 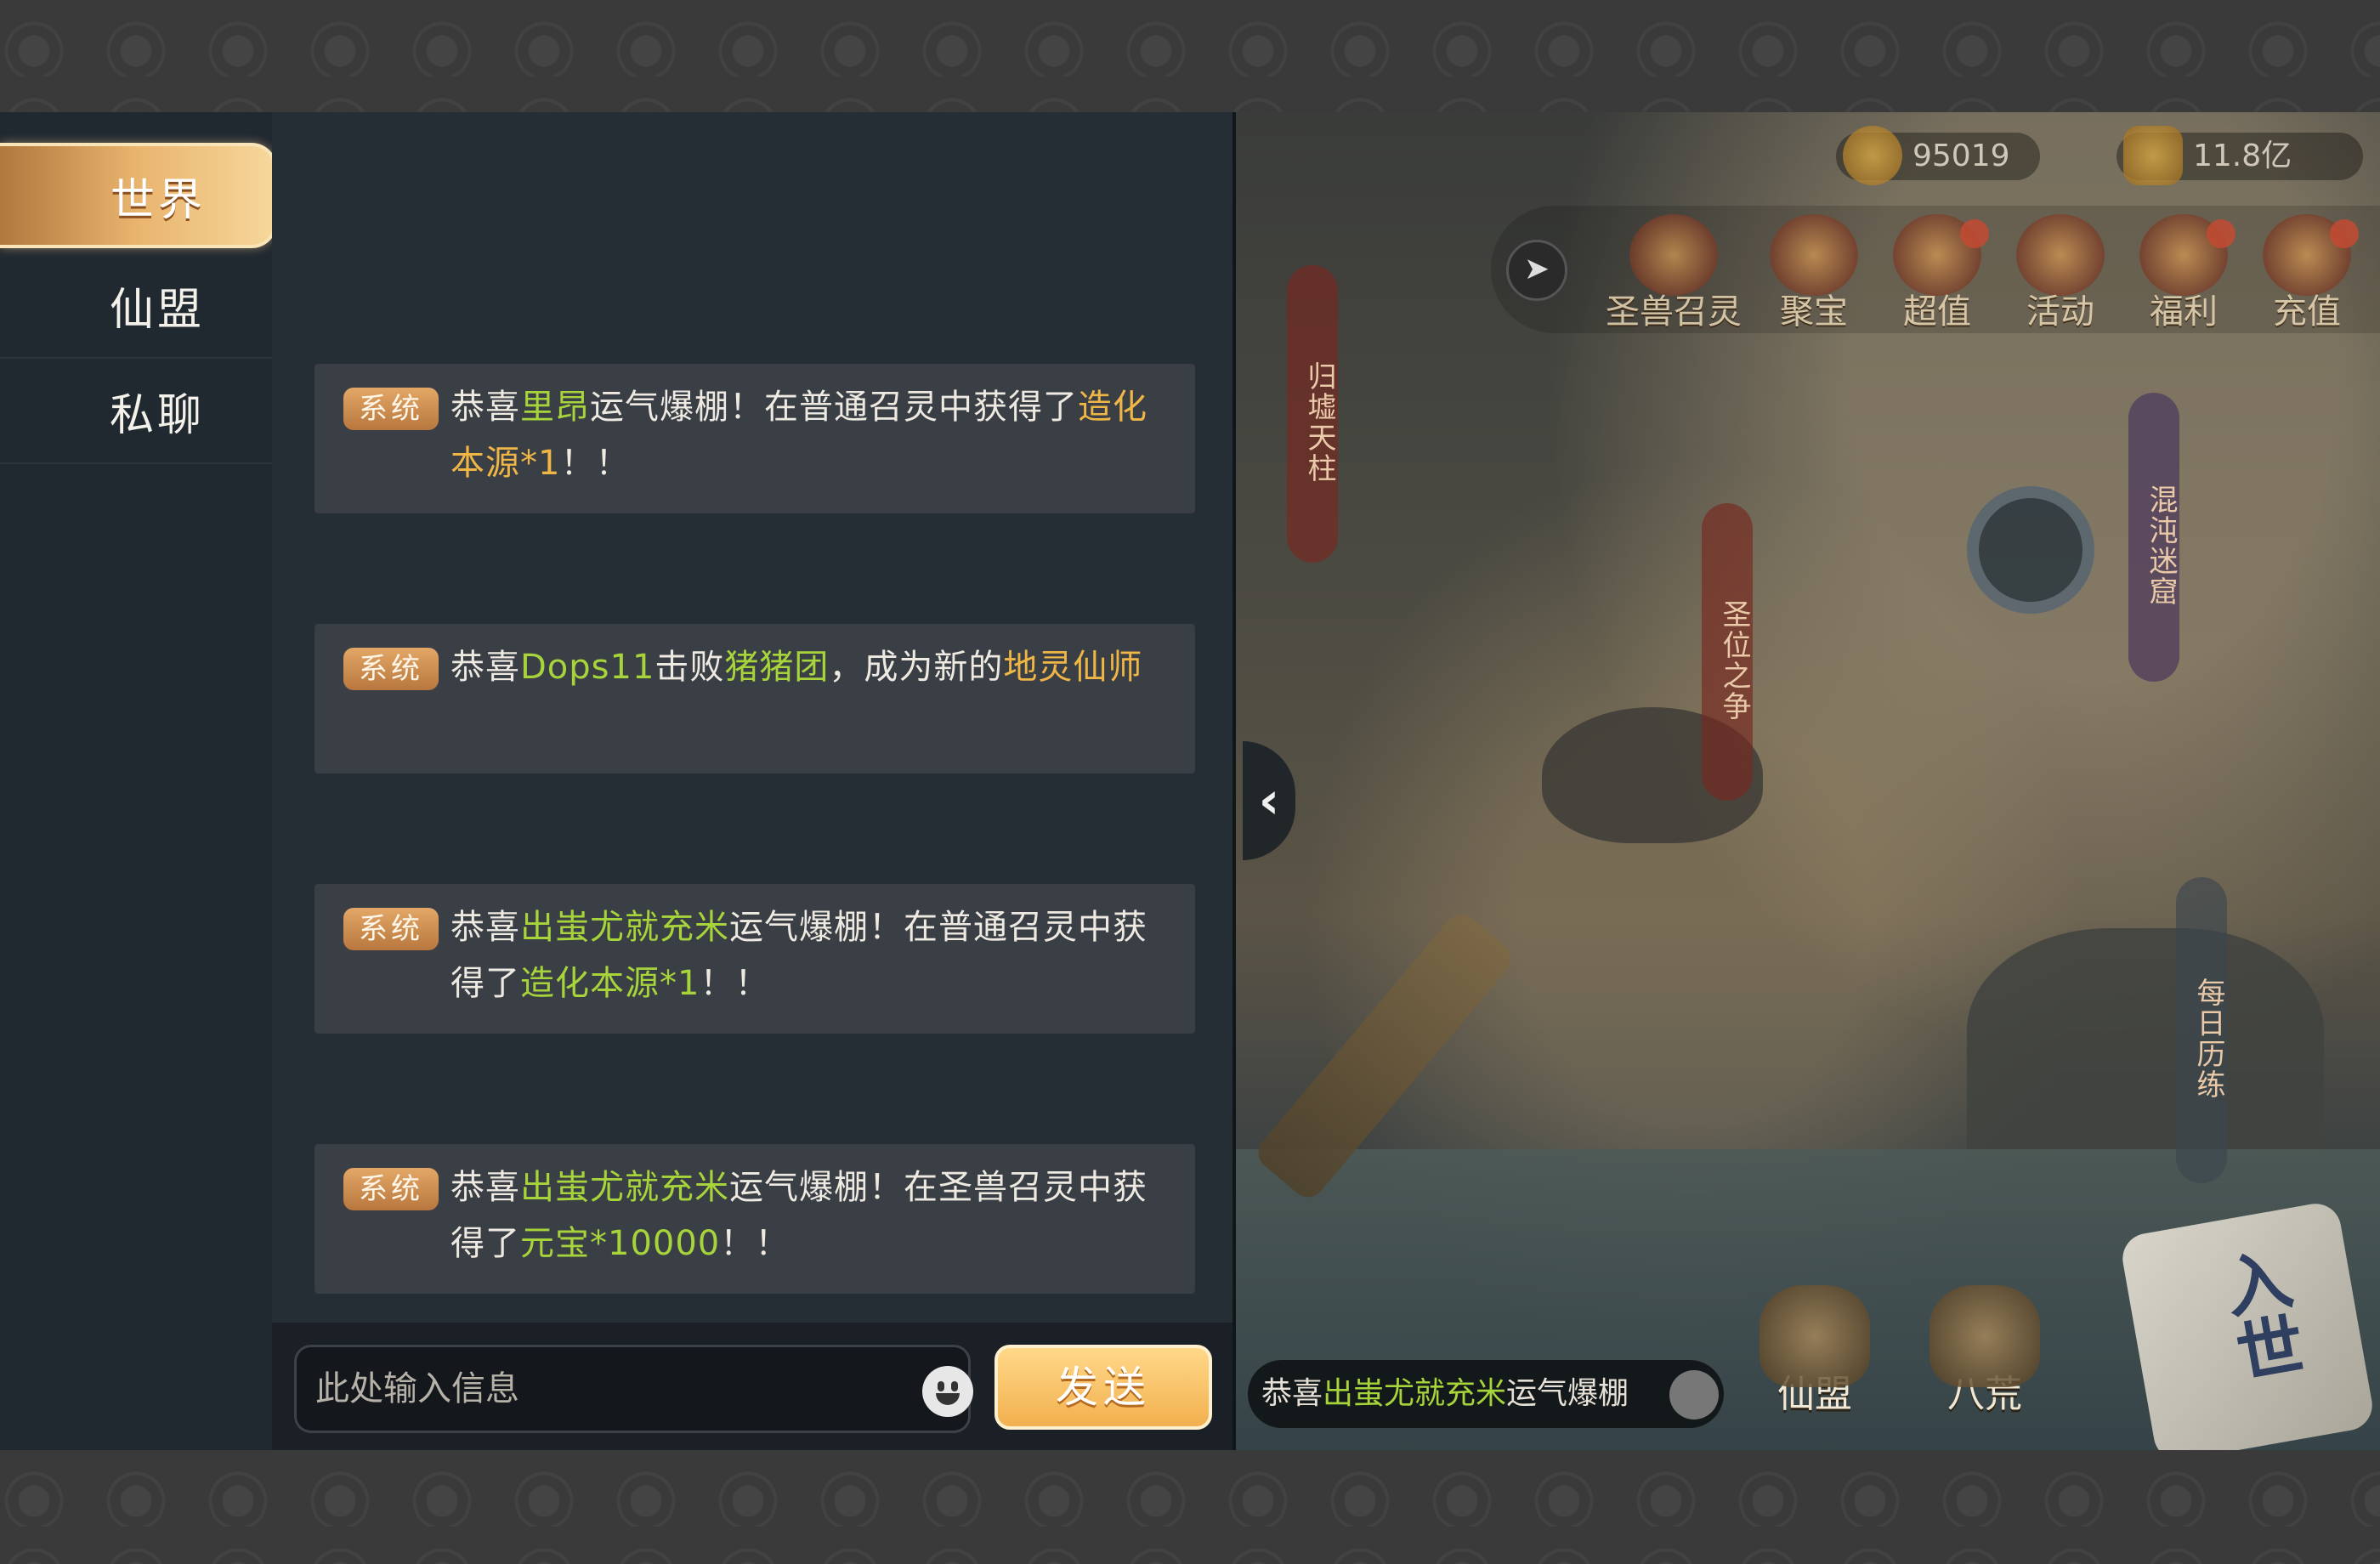 I want to click on feature-beast-summon: 圣兽召灵, so click(x=1673, y=273).